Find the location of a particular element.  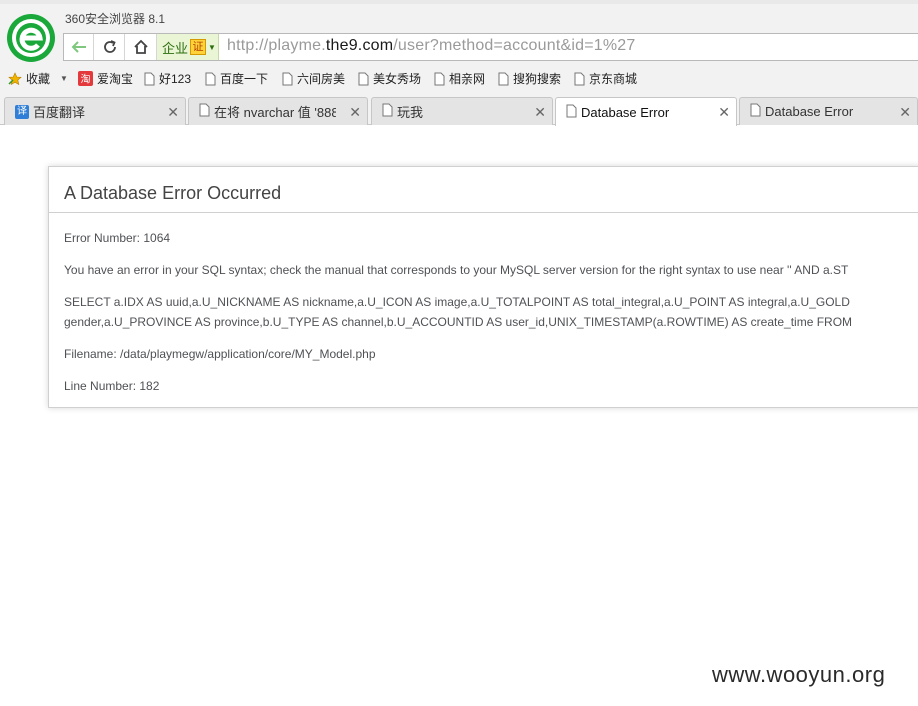

divider is located at coordinates (483, 212).